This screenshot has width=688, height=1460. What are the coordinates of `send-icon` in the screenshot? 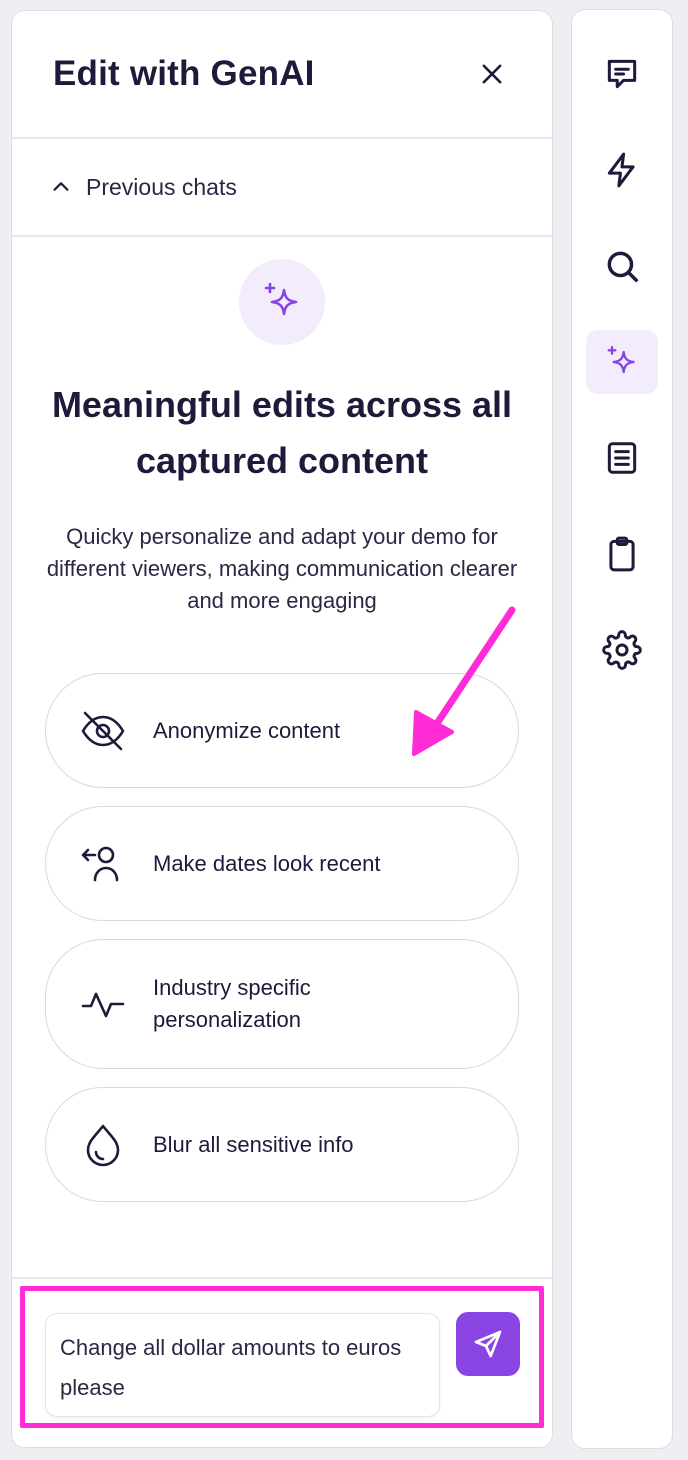 It's located at (488, 1344).